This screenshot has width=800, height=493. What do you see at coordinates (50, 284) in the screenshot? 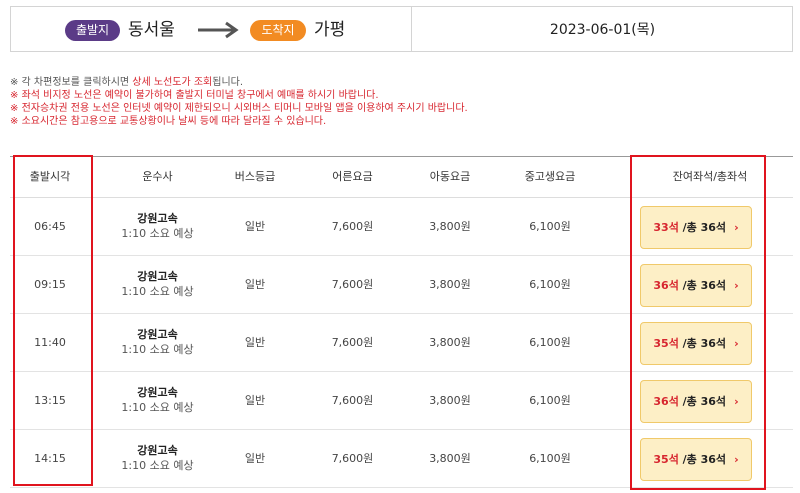
I see `departure-time: 09:15` at bounding box center [50, 284].